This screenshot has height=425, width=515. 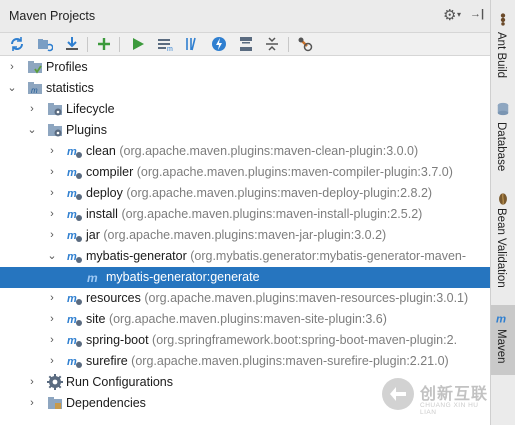 What do you see at coordinates (272, 44) in the screenshot?
I see `collapse-all-icon` at bounding box center [272, 44].